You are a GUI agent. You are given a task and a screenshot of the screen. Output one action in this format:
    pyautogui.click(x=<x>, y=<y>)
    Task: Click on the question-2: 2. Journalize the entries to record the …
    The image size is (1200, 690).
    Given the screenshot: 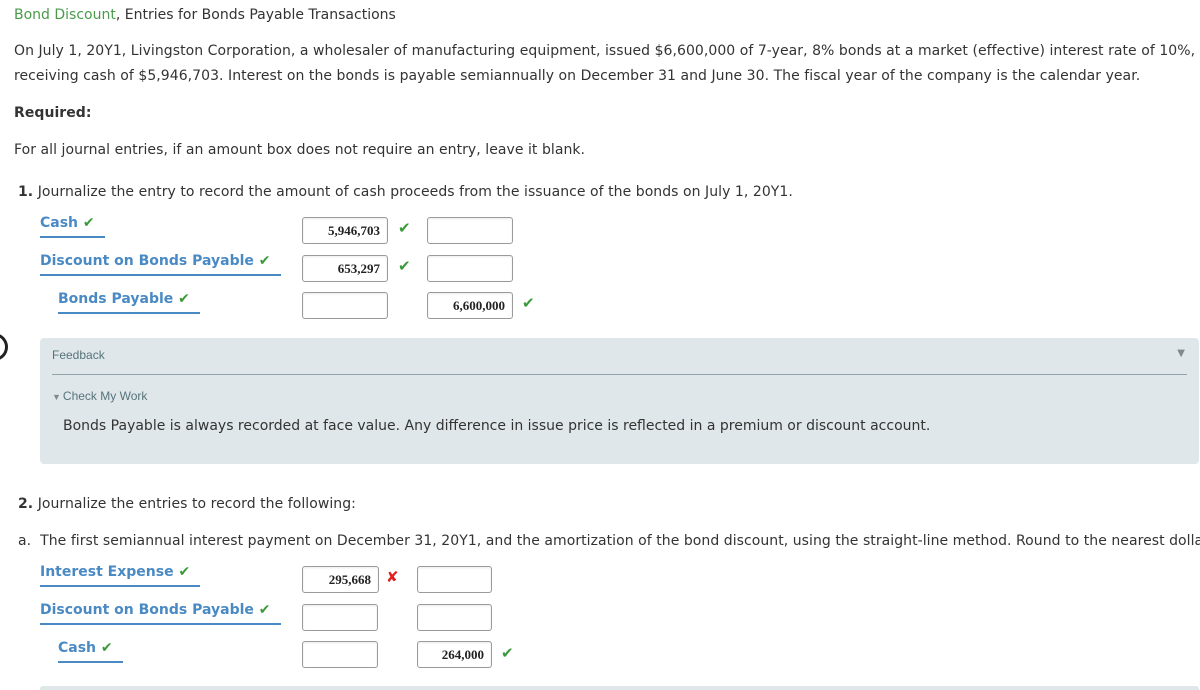 What is the action you would take?
    pyautogui.click(x=187, y=504)
    